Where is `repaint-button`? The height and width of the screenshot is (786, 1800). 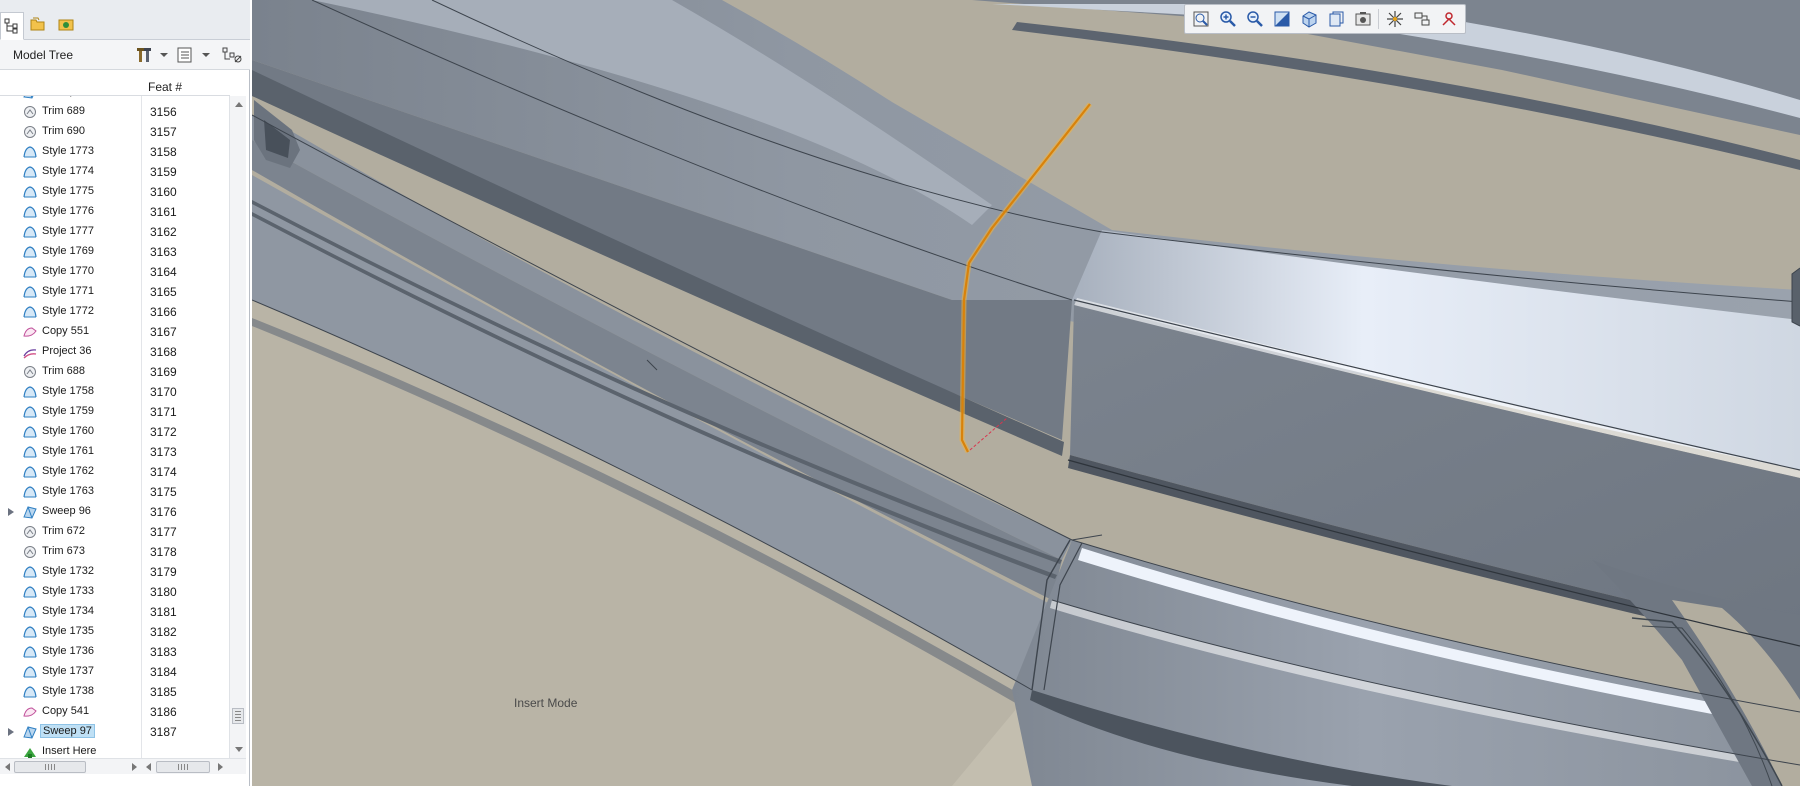 repaint-button is located at coordinates (1281, 19).